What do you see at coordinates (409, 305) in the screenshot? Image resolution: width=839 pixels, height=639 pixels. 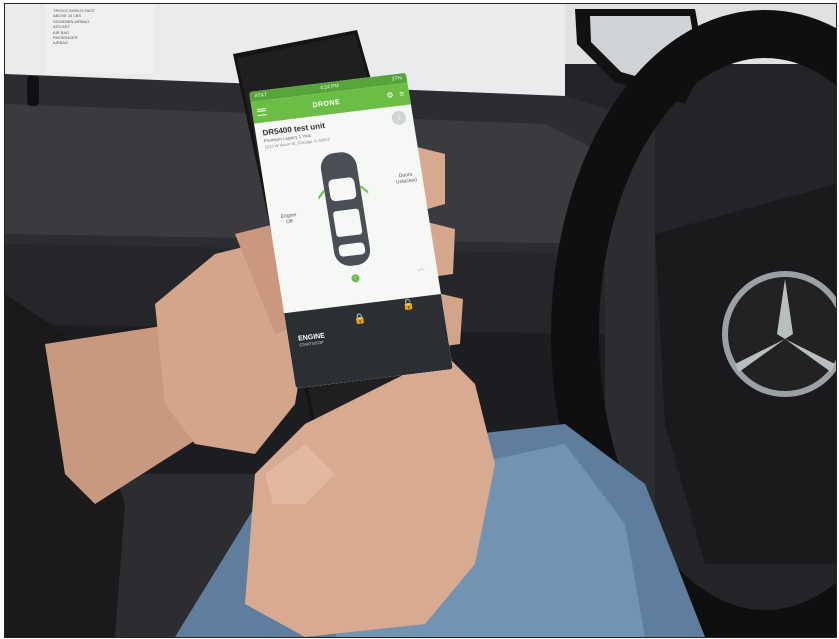 I see `unlock-icon: 🔓` at bounding box center [409, 305].